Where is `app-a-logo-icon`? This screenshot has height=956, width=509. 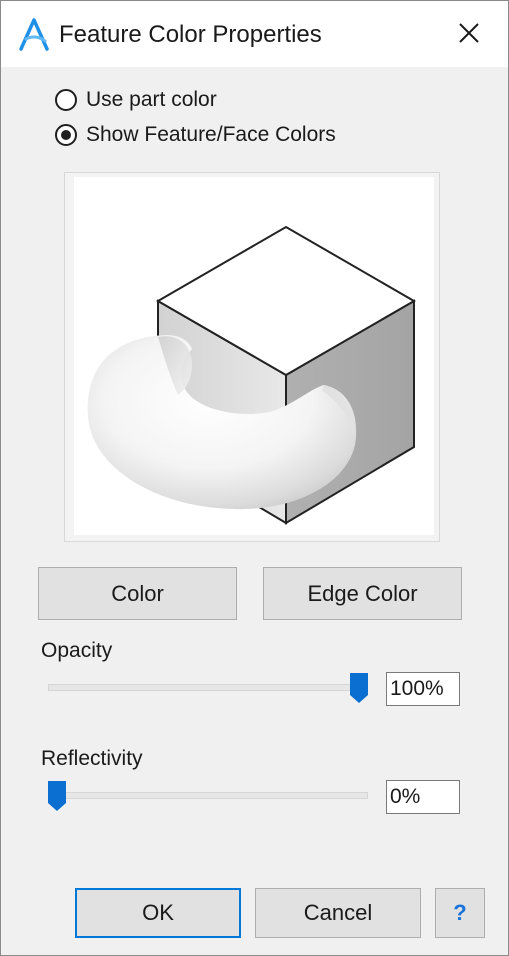
app-a-logo-icon is located at coordinates (34, 34).